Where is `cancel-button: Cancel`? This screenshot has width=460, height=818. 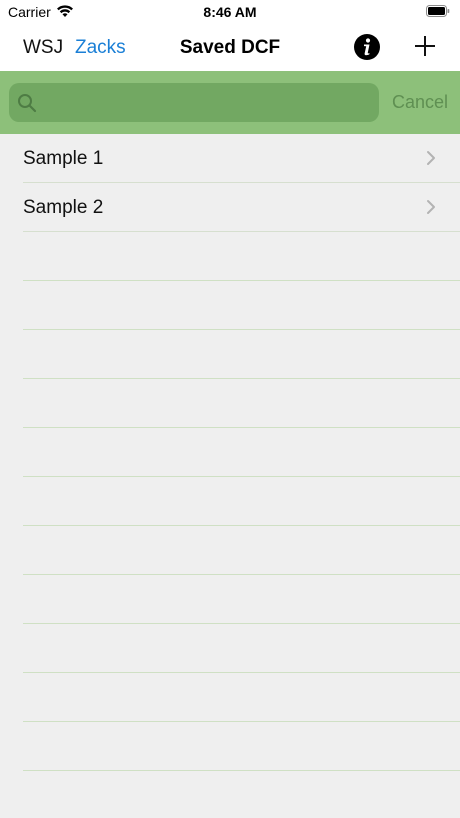 cancel-button: Cancel is located at coordinates (420, 102).